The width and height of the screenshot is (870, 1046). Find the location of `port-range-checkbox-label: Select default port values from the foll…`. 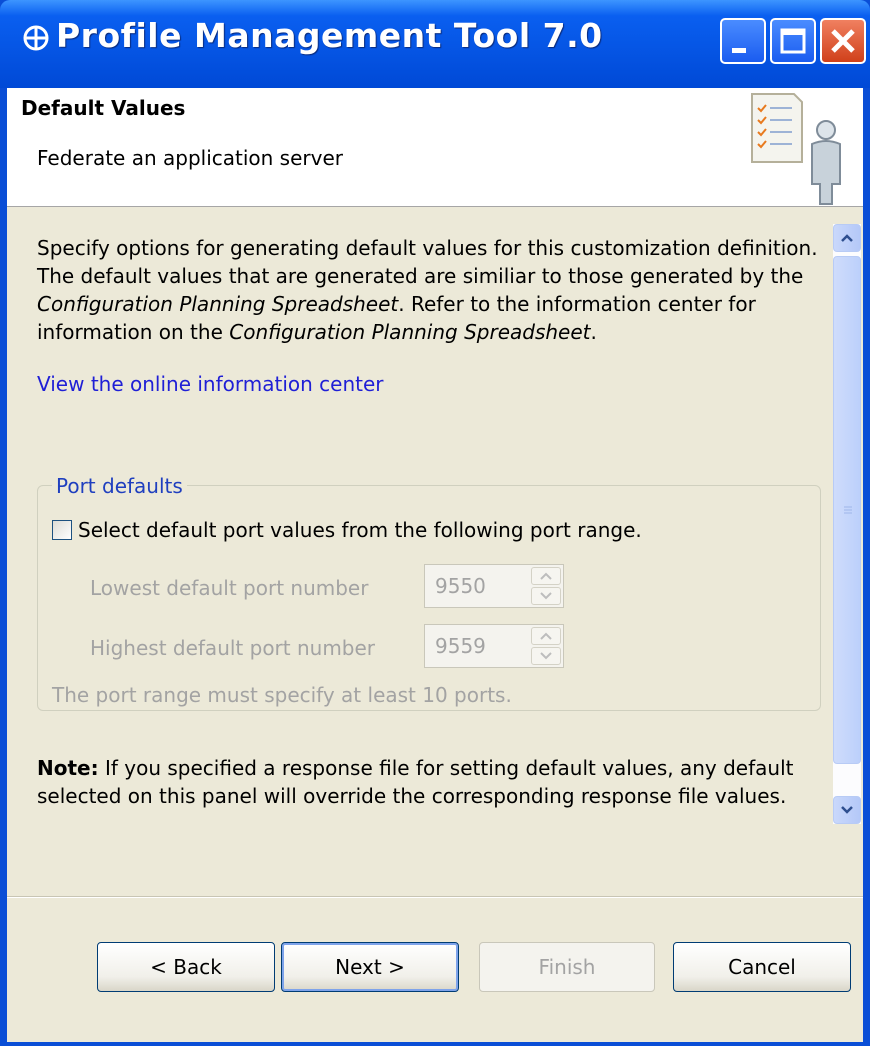

port-range-checkbox-label: Select default port values from the foll… is located at coordinates (360, 530).